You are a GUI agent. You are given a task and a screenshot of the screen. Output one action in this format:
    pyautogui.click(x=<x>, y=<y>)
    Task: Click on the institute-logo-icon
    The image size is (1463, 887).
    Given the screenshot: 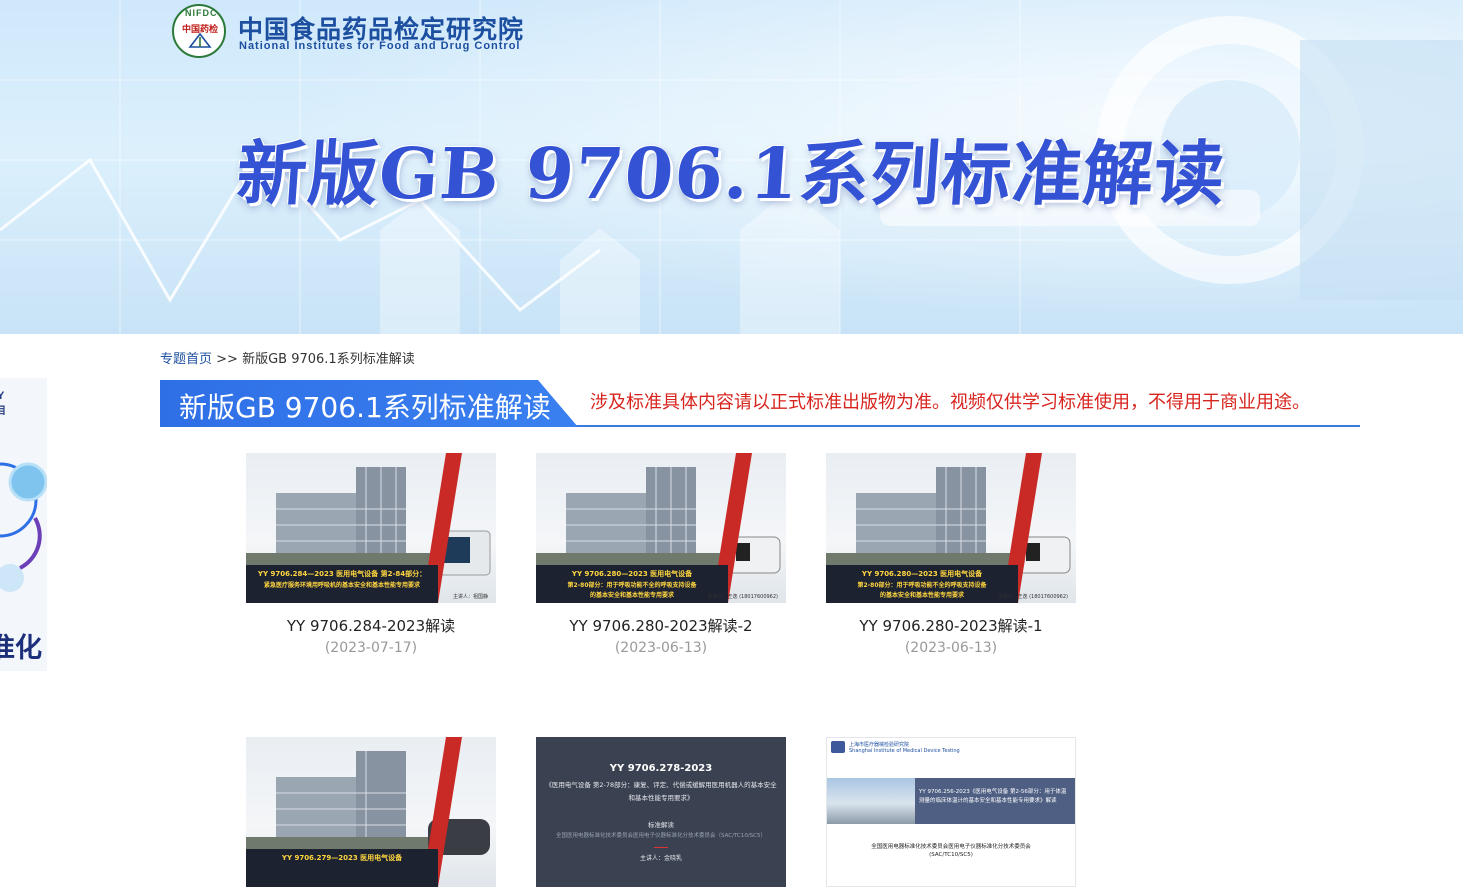 What is the action you would take?
    pyautogui.click(x=838, y=747)
    